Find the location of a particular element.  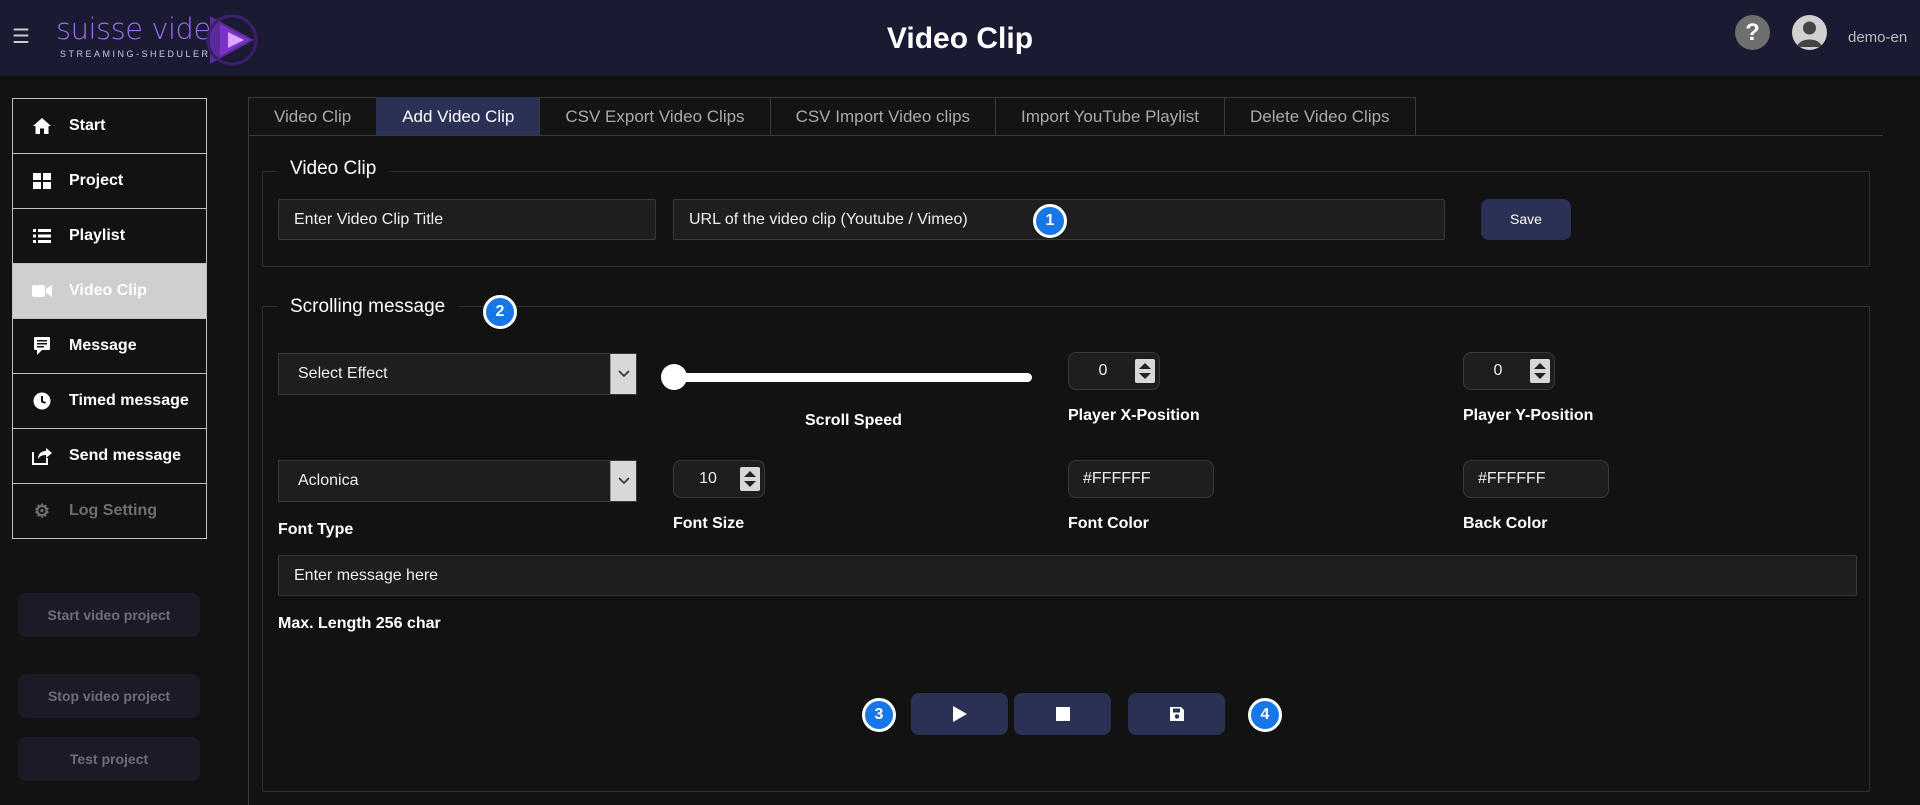

test-project-button: Test project is located at coordinates (109, 759).